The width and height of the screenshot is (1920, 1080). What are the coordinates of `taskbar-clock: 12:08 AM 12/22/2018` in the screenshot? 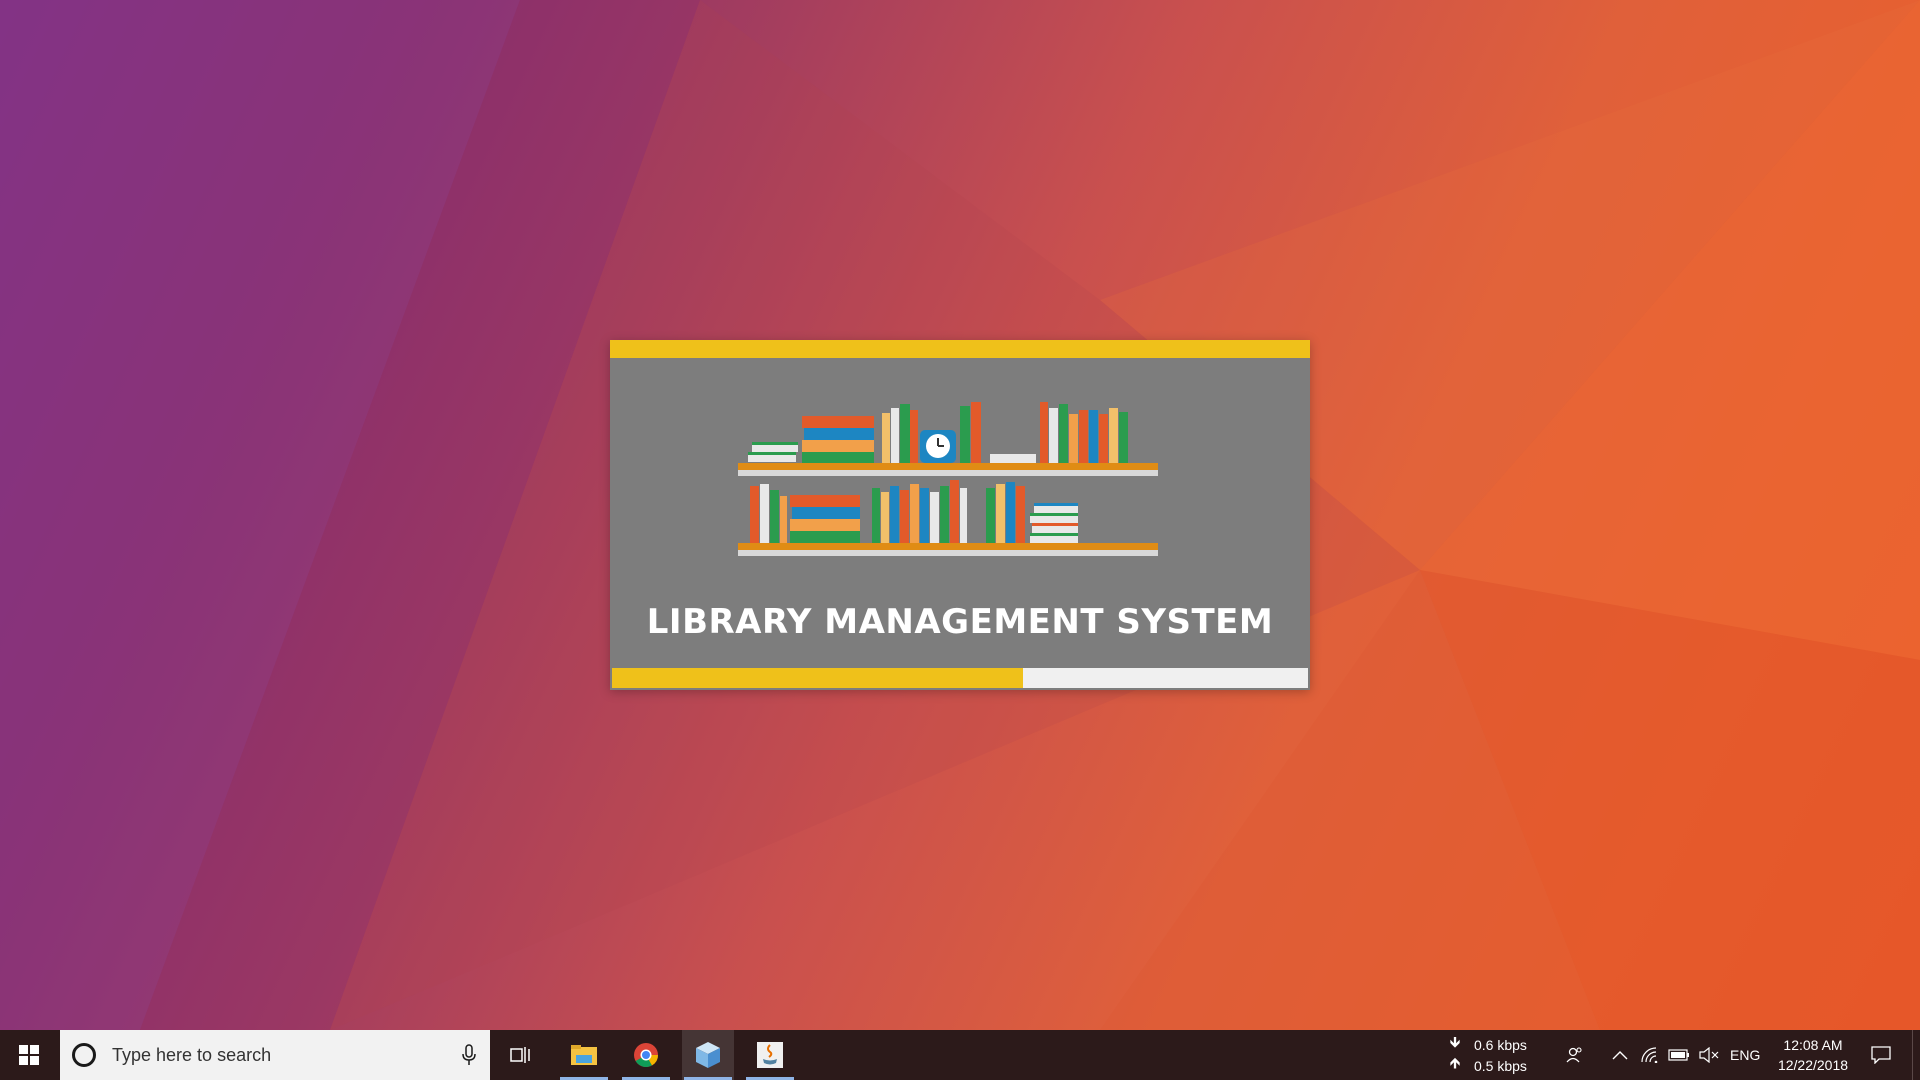 It's located at (1813, 1055).